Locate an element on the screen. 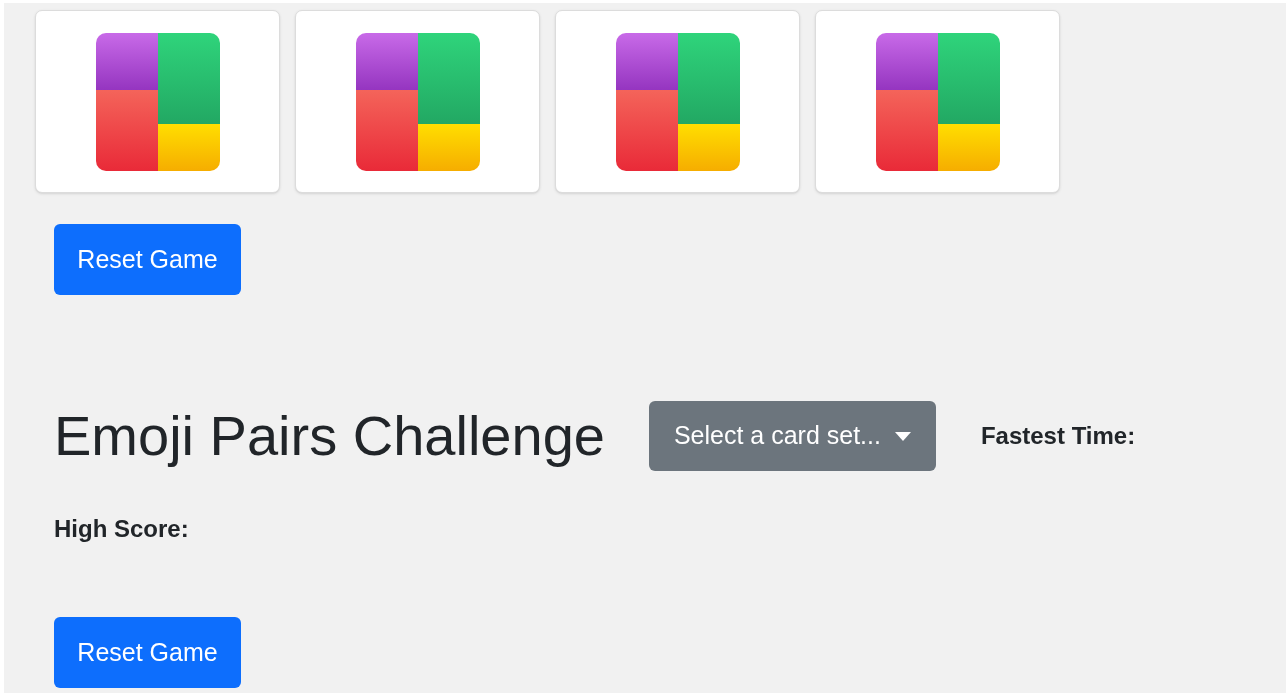  fastest-time-label: Fastest Time: is located at coordinates (1058, 436).